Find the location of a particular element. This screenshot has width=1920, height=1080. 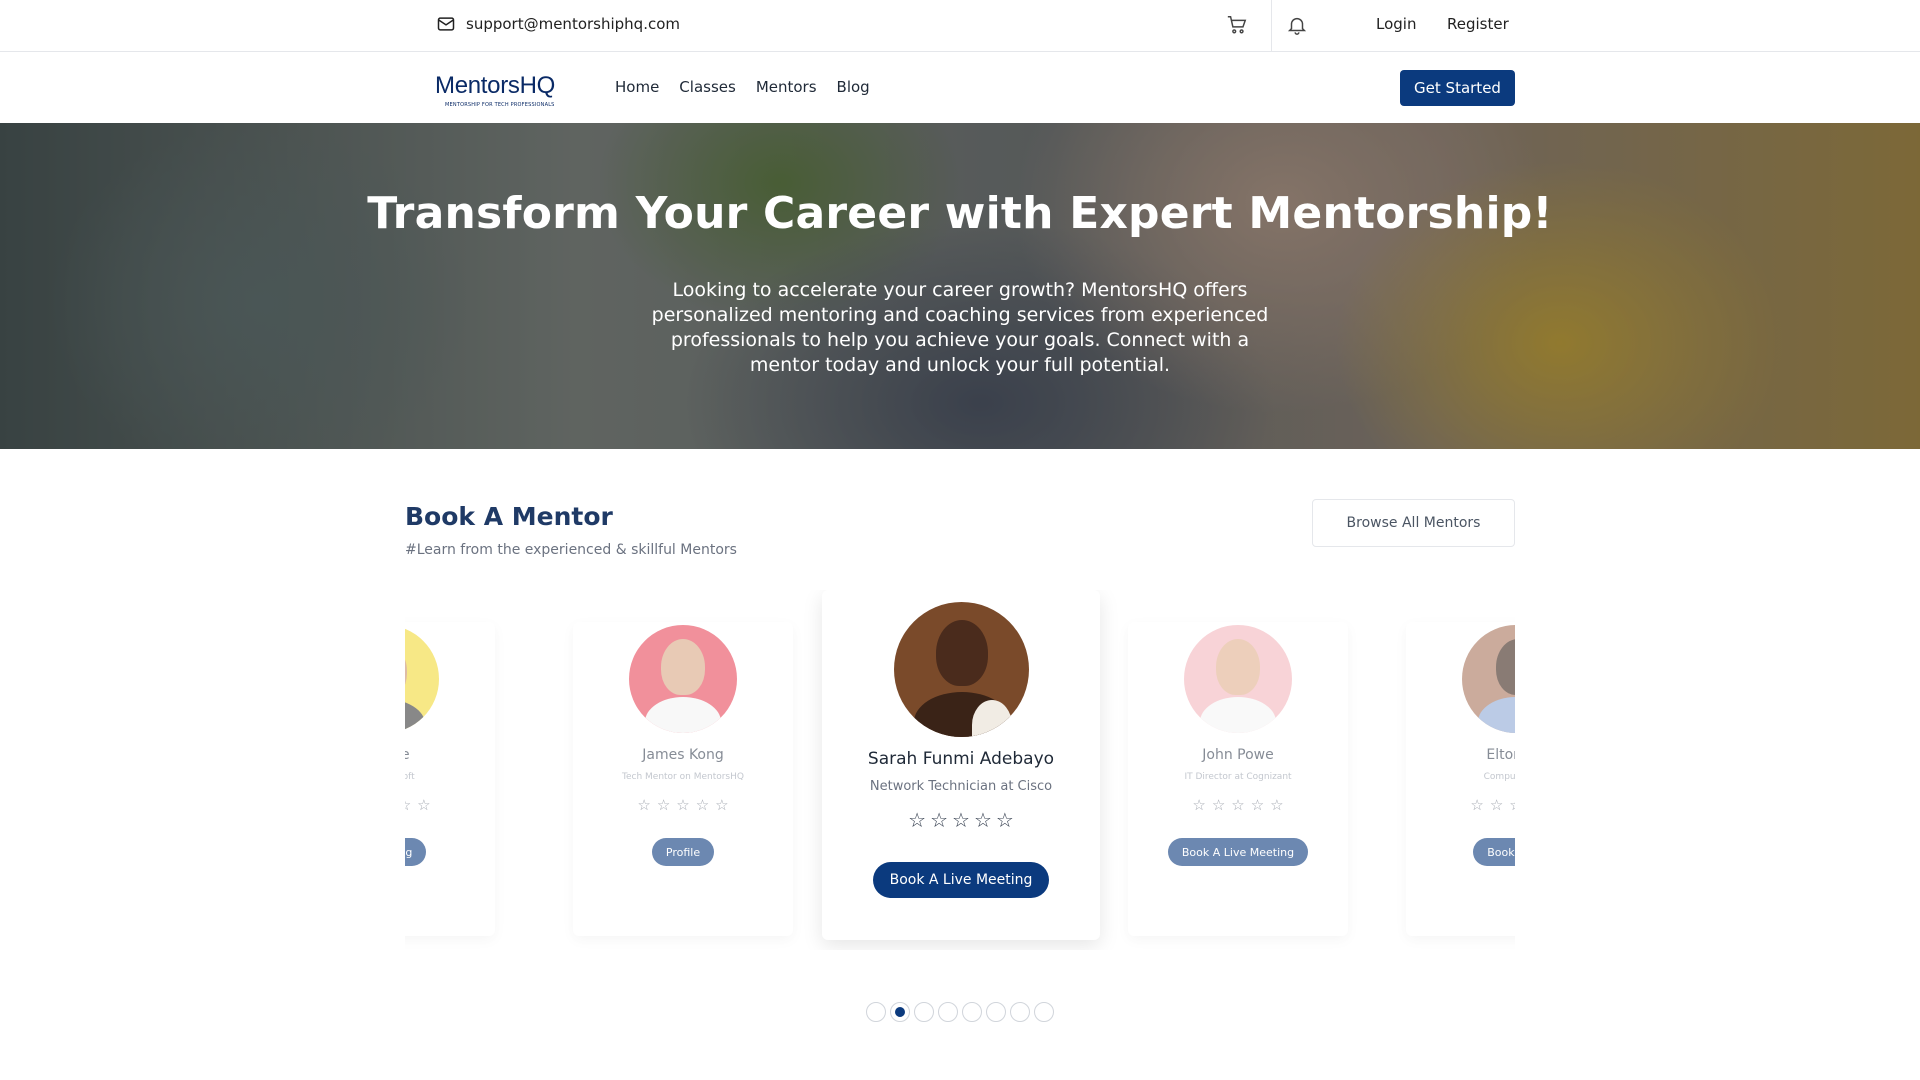

topbar-divider is located at coordinates (1271, 26).